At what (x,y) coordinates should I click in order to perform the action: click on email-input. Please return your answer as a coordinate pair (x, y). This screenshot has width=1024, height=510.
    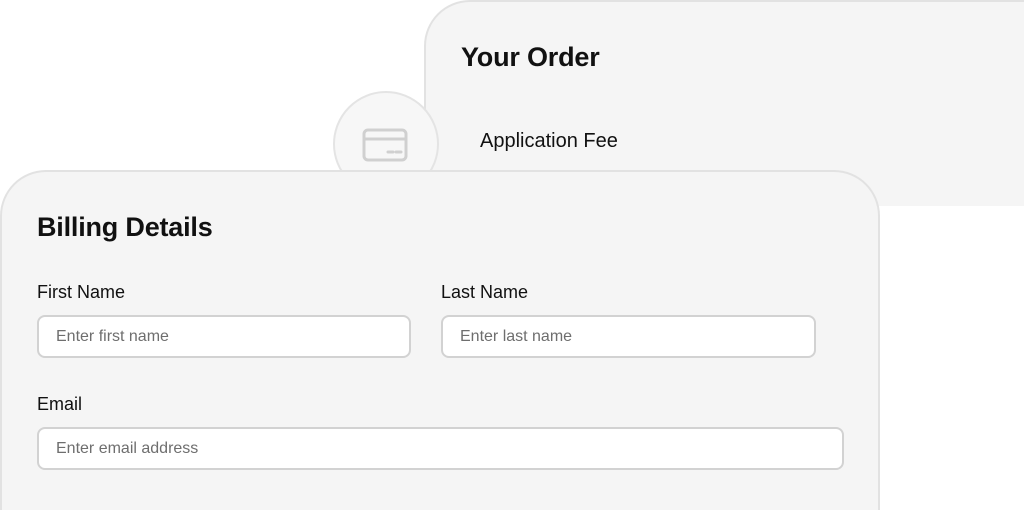
    Looking at the image, I should click on (440, 448).